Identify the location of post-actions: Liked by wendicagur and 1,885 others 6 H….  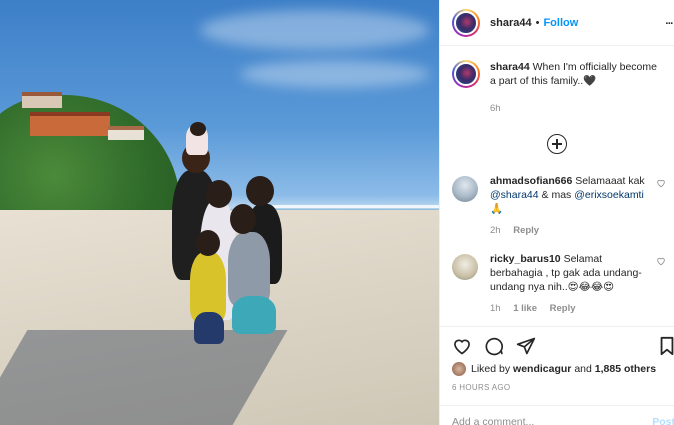
(557, 375).